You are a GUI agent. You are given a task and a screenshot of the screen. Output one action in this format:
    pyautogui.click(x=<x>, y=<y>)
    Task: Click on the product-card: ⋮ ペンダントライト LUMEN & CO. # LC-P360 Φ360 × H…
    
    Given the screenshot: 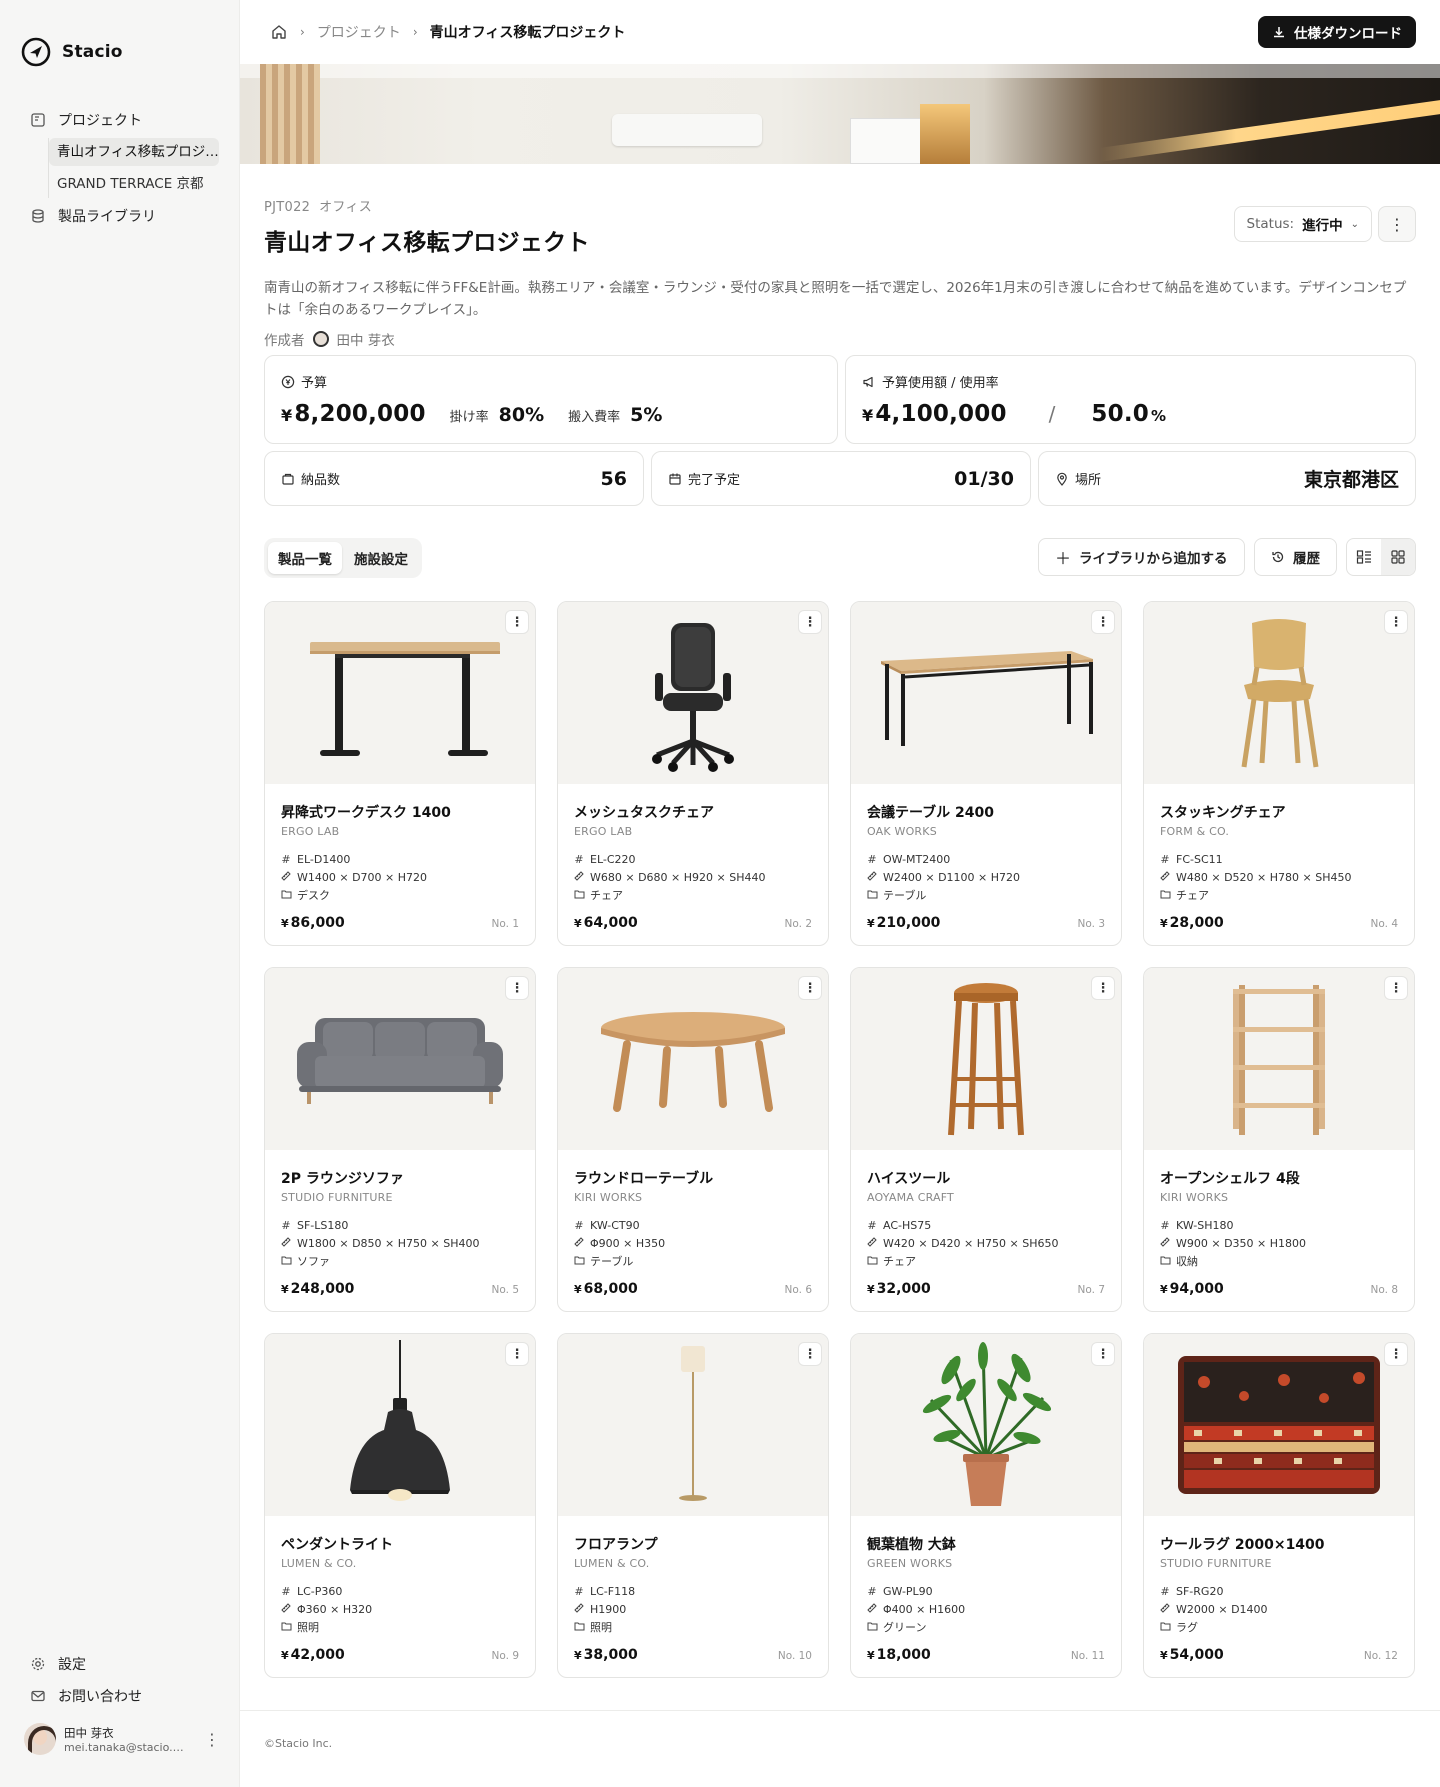 What is the action you would take?
    pyautogui.click(x=400, y=1505)
    